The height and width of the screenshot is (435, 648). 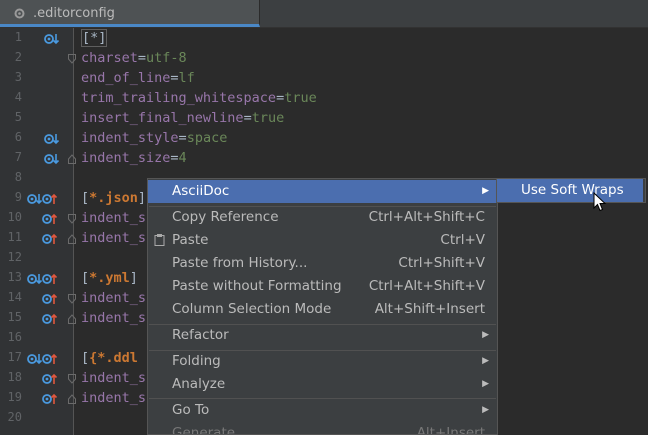 What do you see at coordinates (74, 13) in the screenshot?
I see `tab-label: .editorconfig` at bounding box center [74, 13].